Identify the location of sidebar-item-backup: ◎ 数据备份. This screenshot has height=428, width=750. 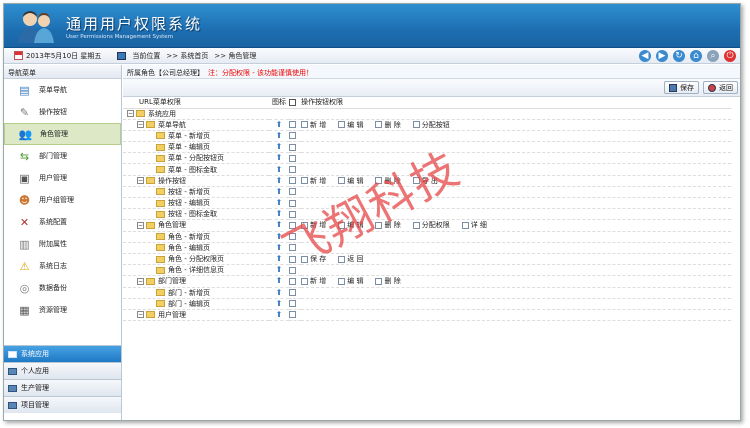
(62, 288).